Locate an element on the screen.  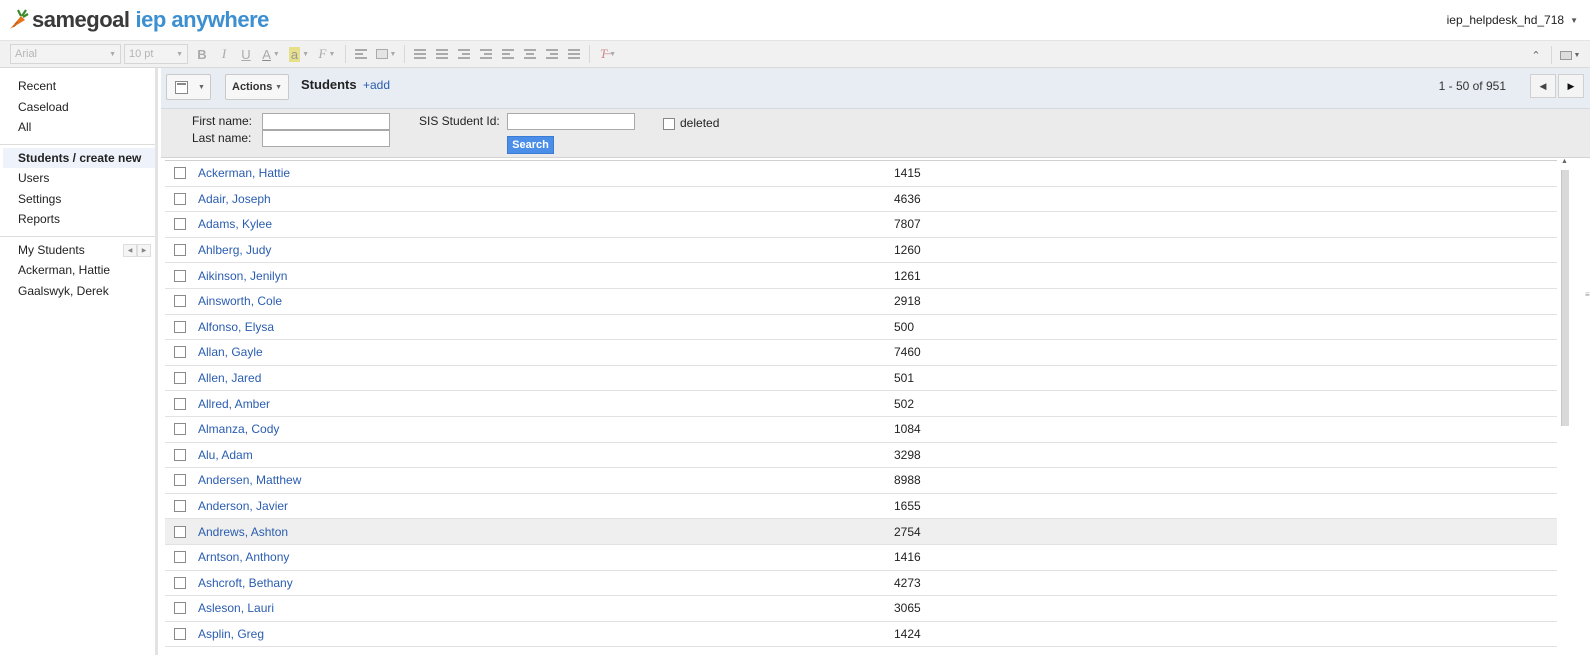
indent-button is located at coordinates (486, 54).